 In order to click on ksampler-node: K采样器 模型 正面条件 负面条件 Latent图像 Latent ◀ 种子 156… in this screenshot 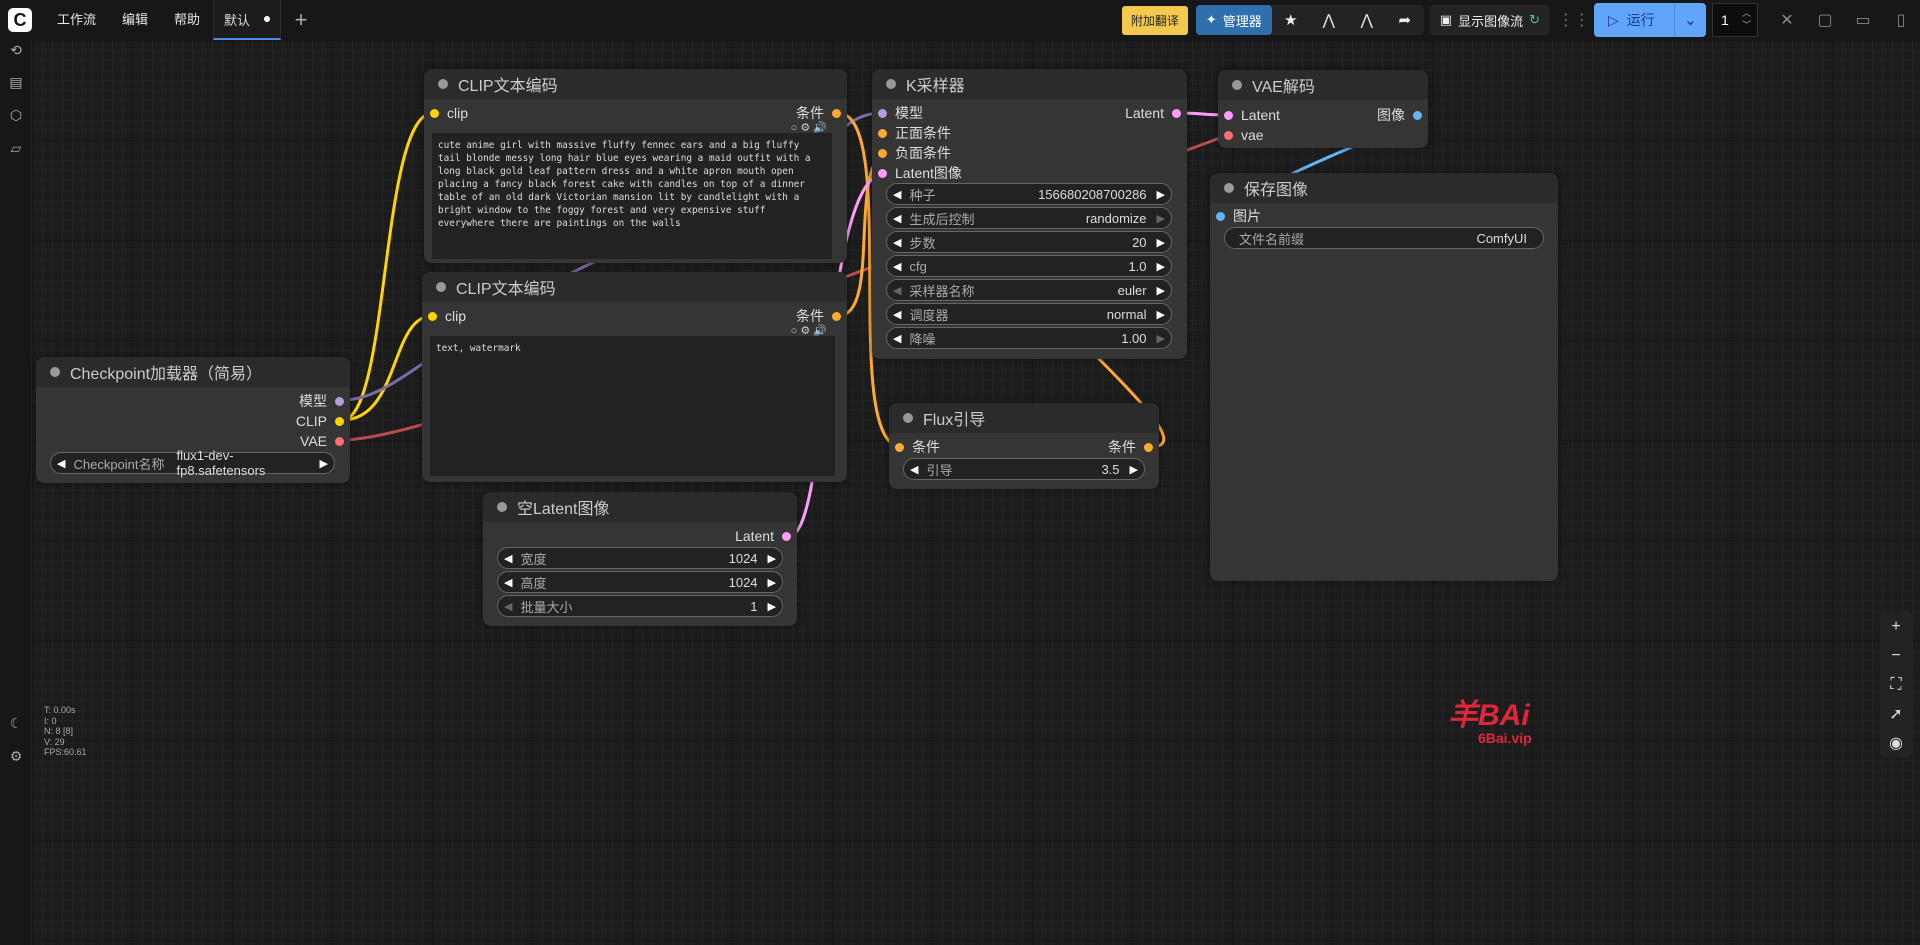, I will do `click(1029, 214)`.